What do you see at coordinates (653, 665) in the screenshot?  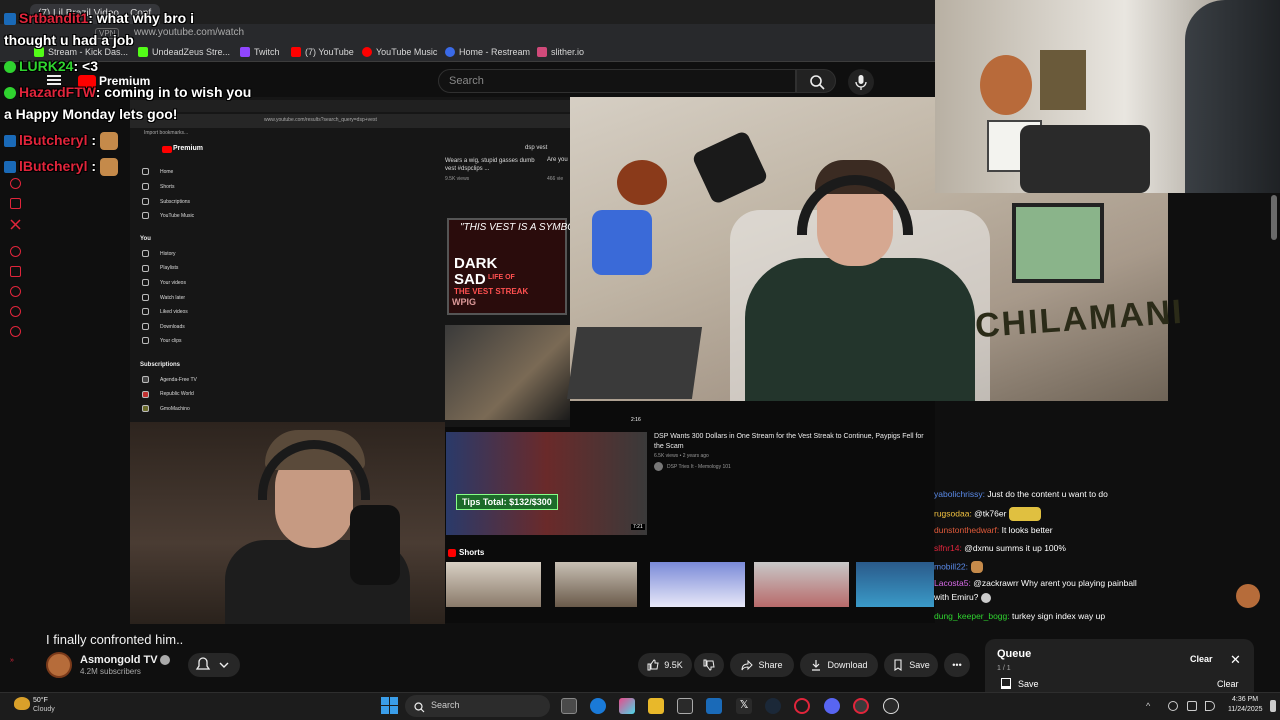 I see `thumbs-up-icon` at bounding box center [653, 665].